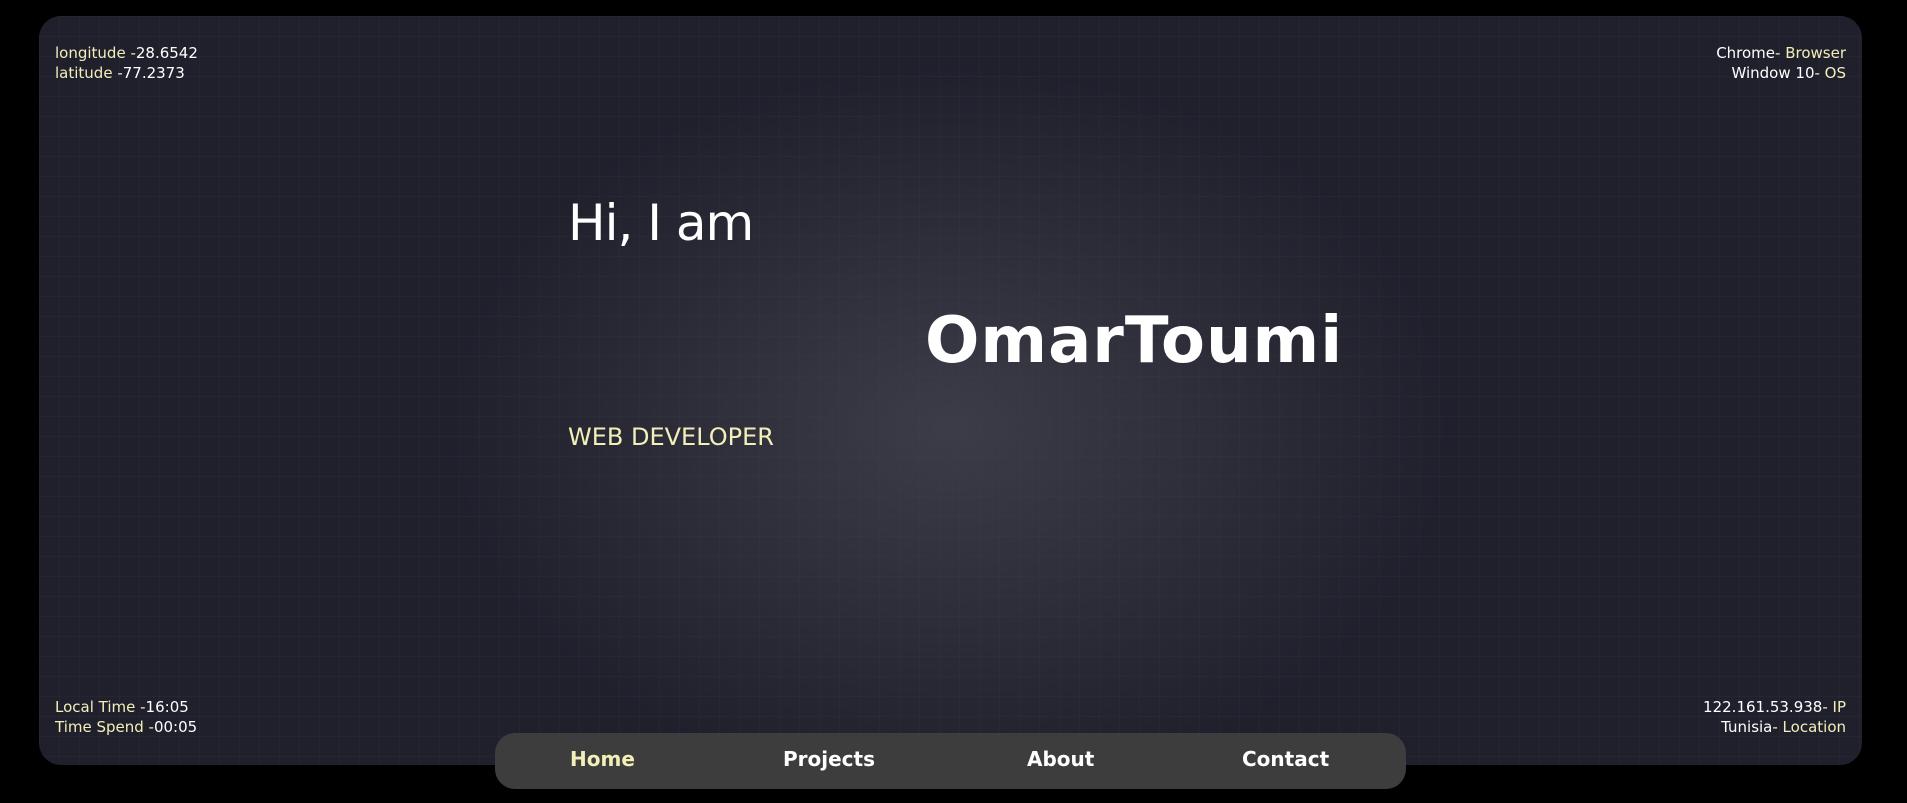 This screenshot has width=1907, height=803. I want to click on longitude-label: longitude -, so click(95, 53).